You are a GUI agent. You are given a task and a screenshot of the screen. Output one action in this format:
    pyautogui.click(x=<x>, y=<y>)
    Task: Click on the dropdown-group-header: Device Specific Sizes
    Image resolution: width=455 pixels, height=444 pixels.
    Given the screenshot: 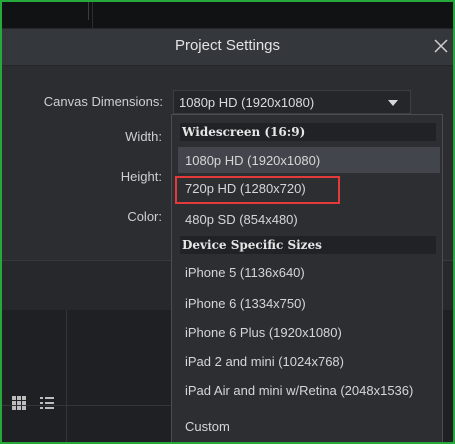 What is the action you would take?
    pyautogui.click(x=308, y=245)
    